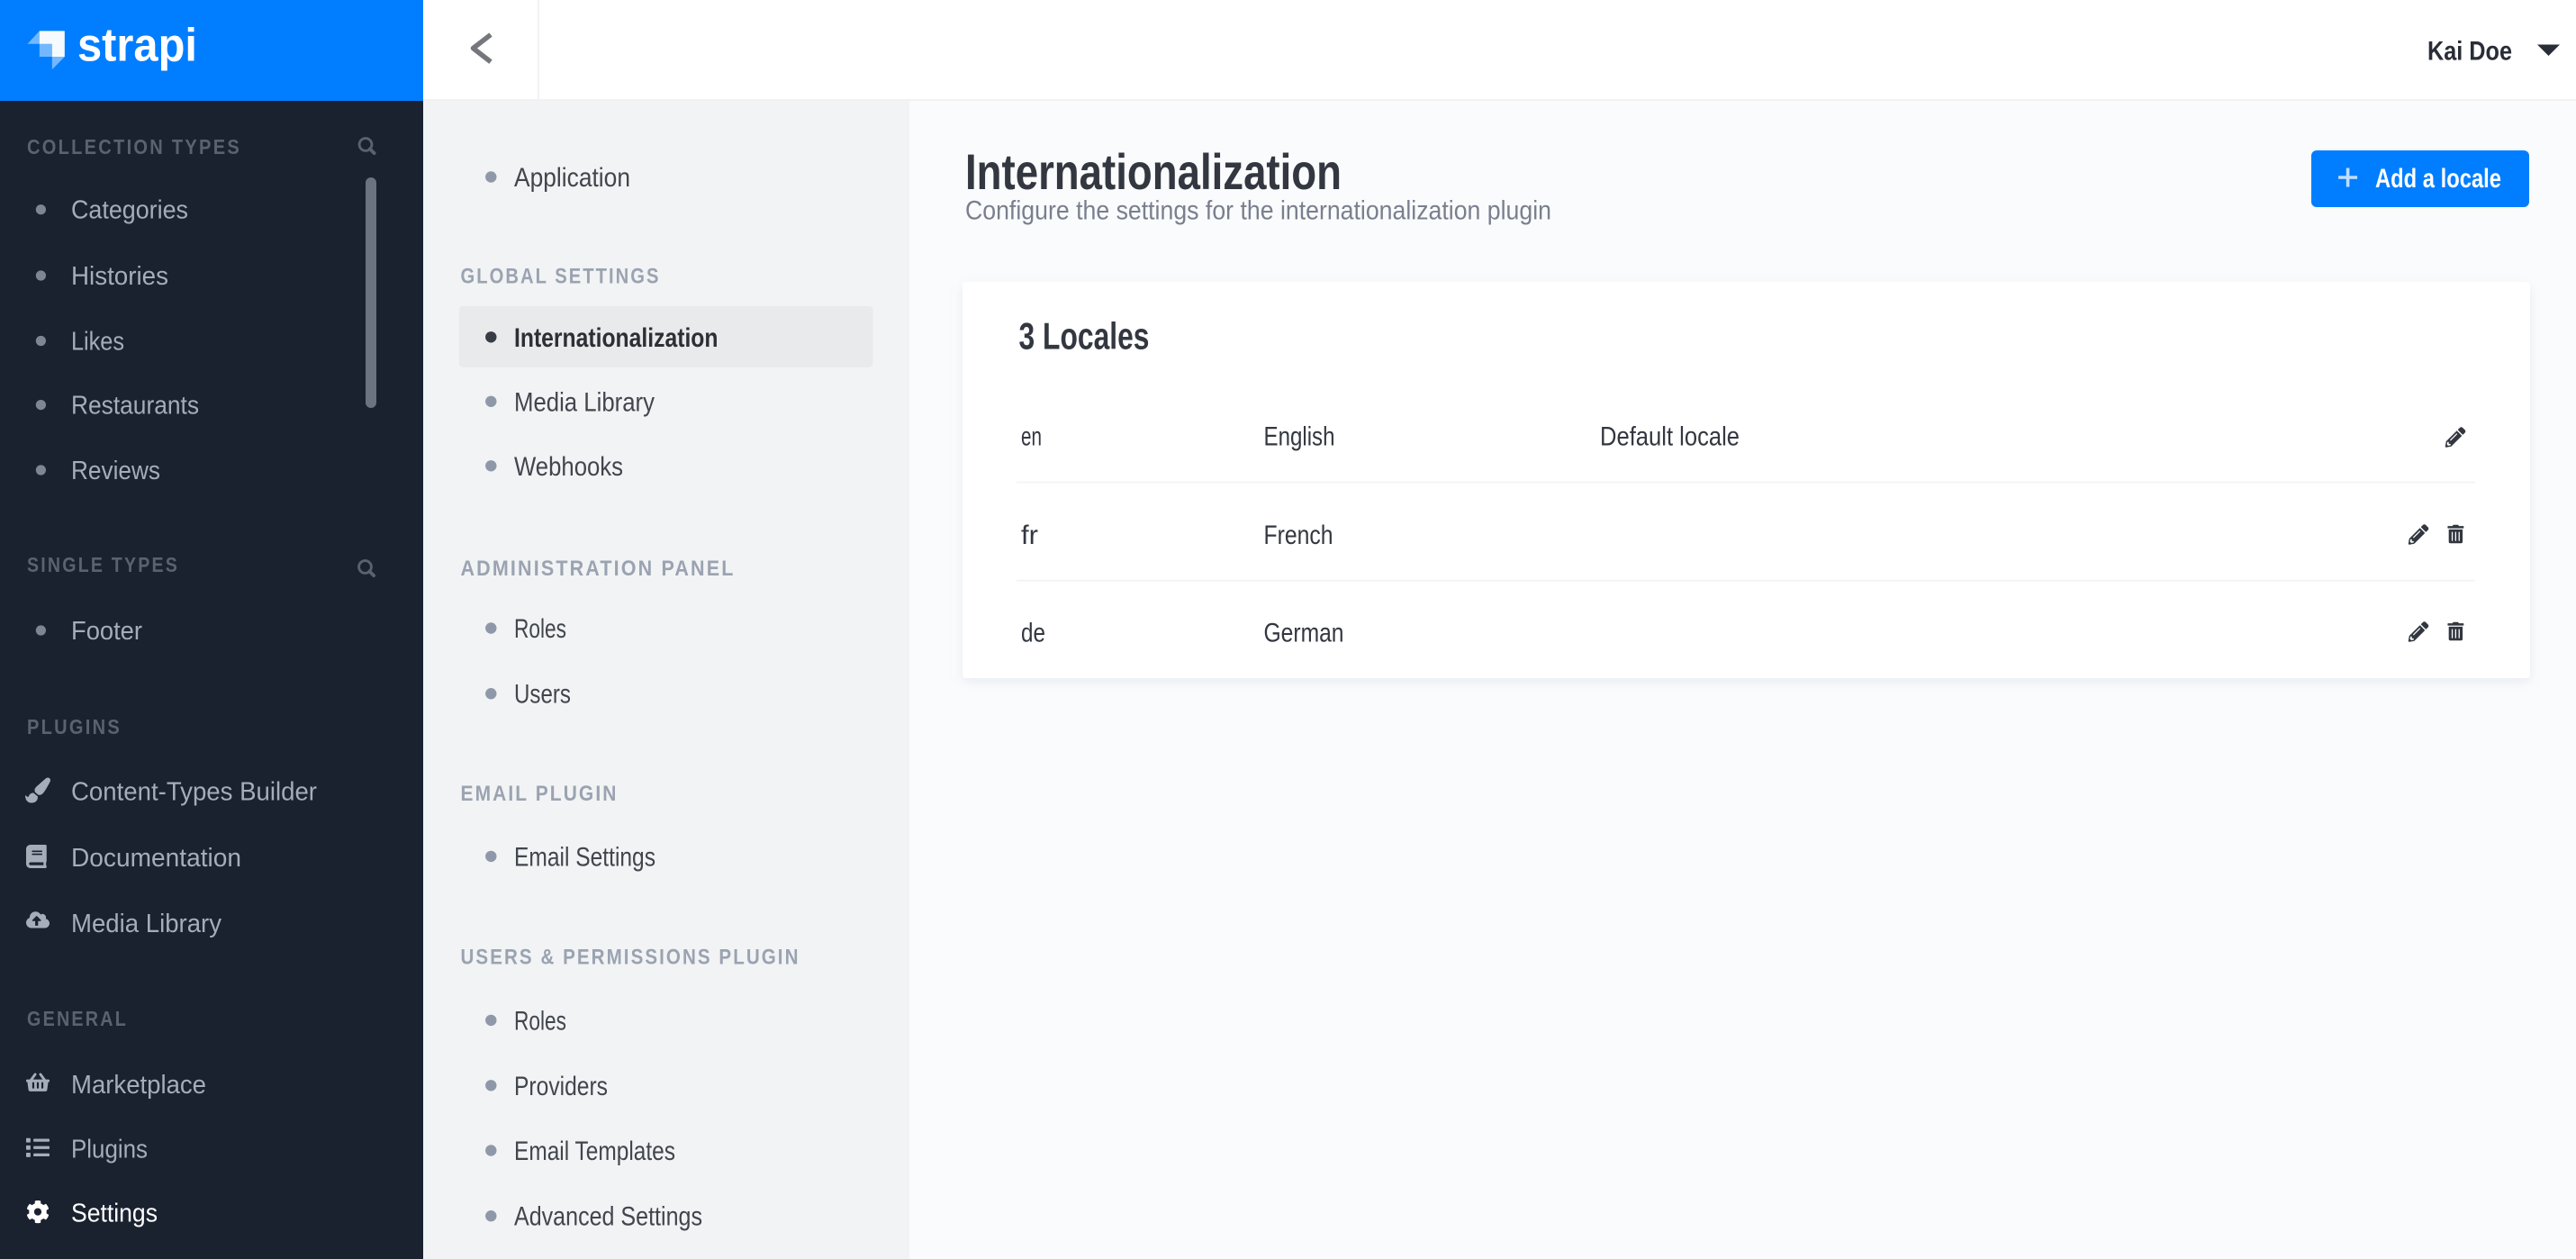 This screenshot has width=2576, height=1259. I want to click on svg-text: Webhooks, so click(568, 467).